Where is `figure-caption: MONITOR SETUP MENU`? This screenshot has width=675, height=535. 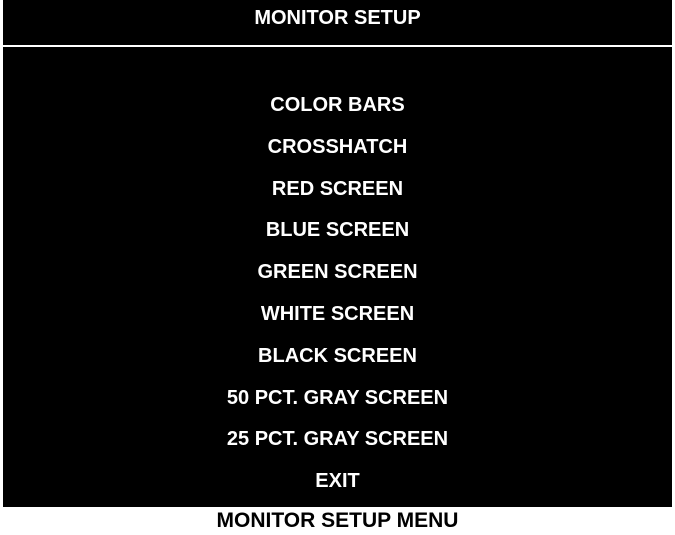 figure-caption: MONITOR SETUP MENU is located at coordinates (337, 520).